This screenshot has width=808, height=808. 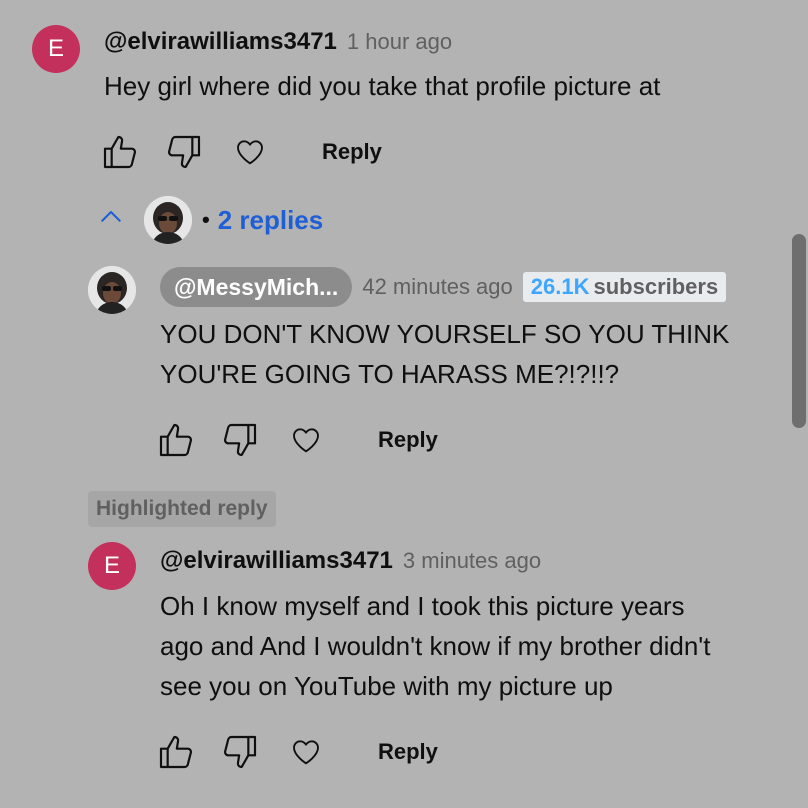 What do you see at coordinates (472, 561) in the screenshot?
I see `reply-time: 3 minutes ago` at bounding box center [472, 561].